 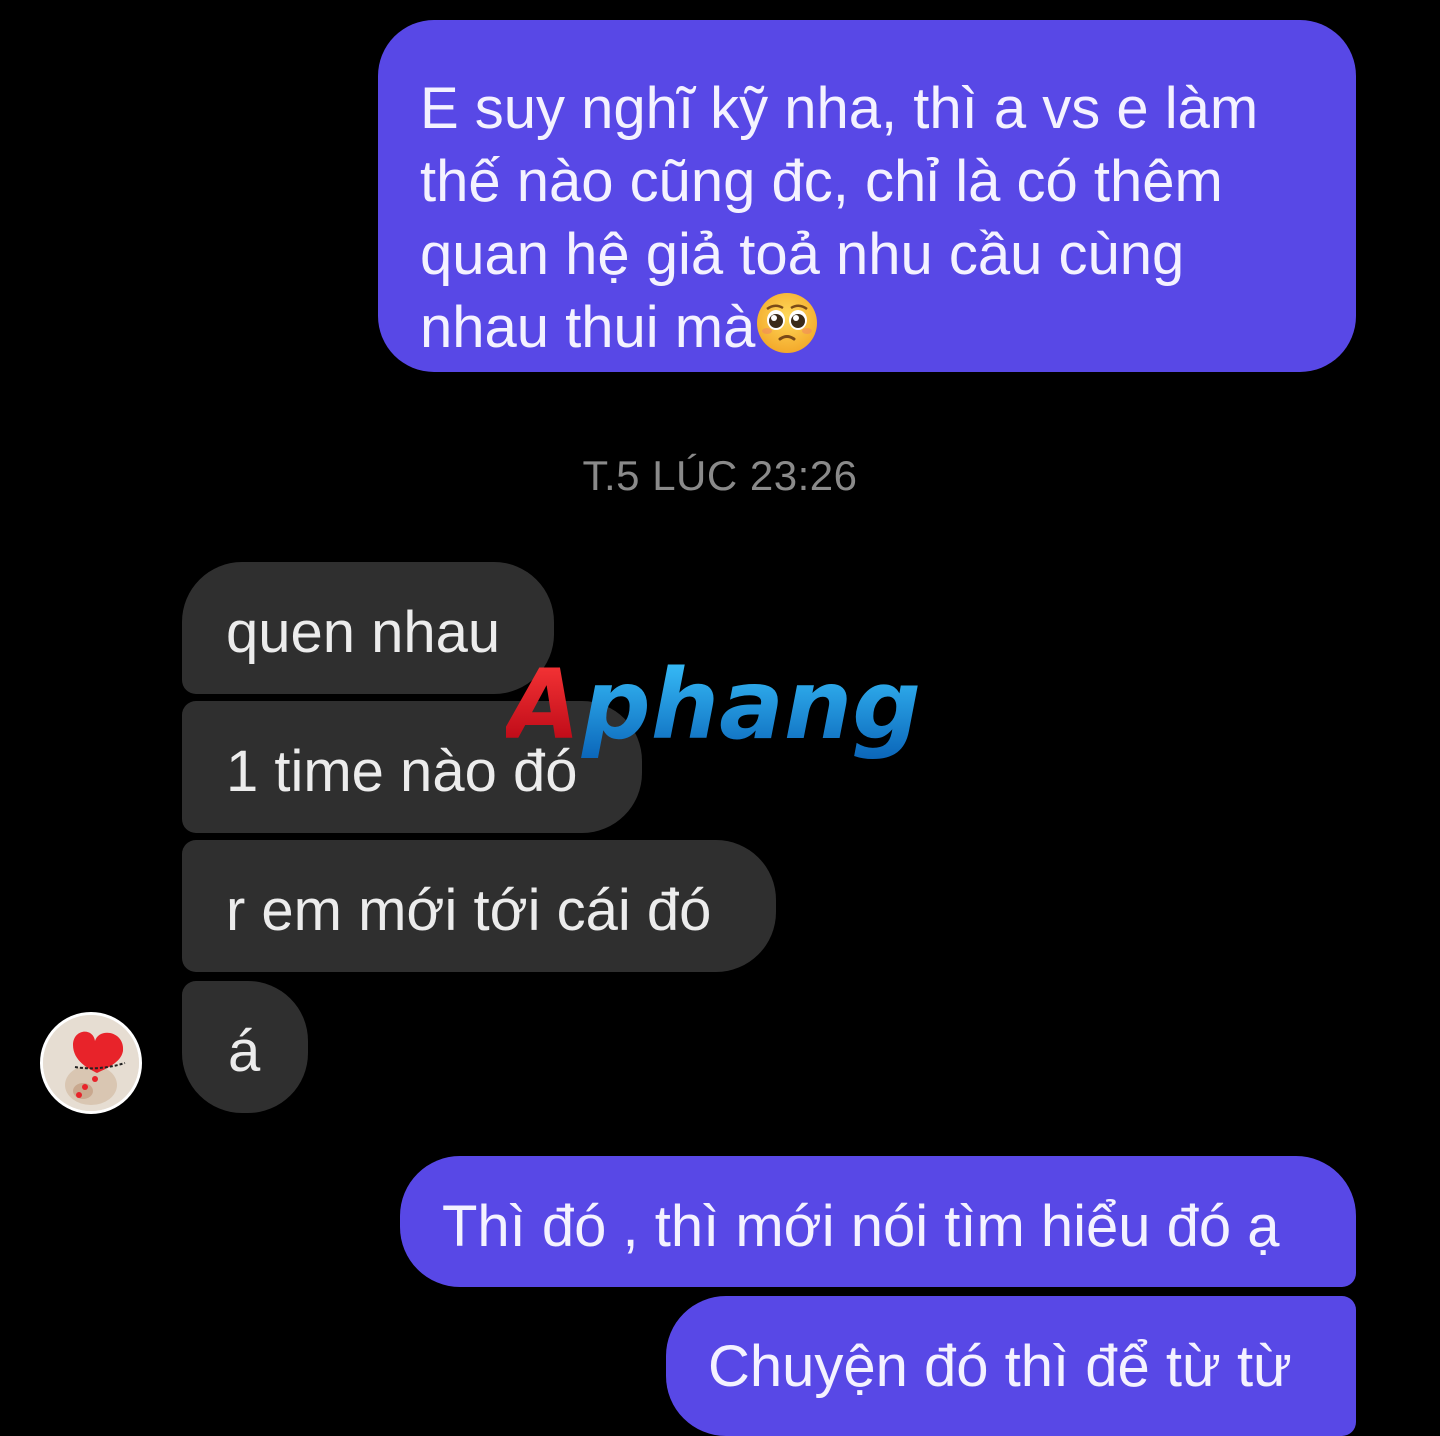 I want to click on watermark-logo: A phang, so click(x=713, y=706).